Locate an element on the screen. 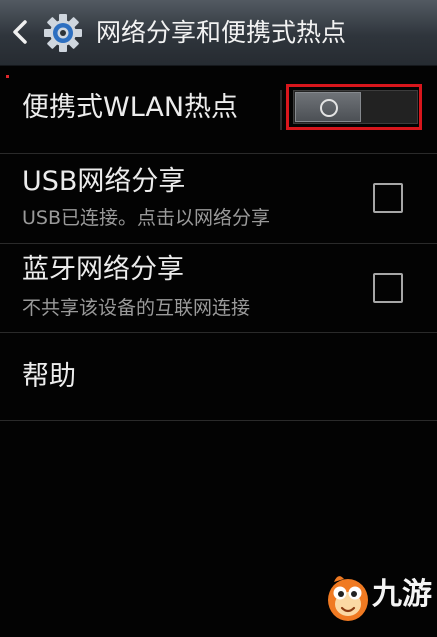  help-label: 帮助 is located at coordinates (49, 376).